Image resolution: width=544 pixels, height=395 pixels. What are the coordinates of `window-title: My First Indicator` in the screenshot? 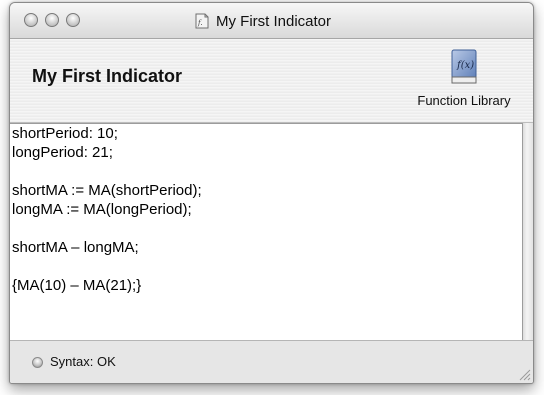 It's located at (274, 21).